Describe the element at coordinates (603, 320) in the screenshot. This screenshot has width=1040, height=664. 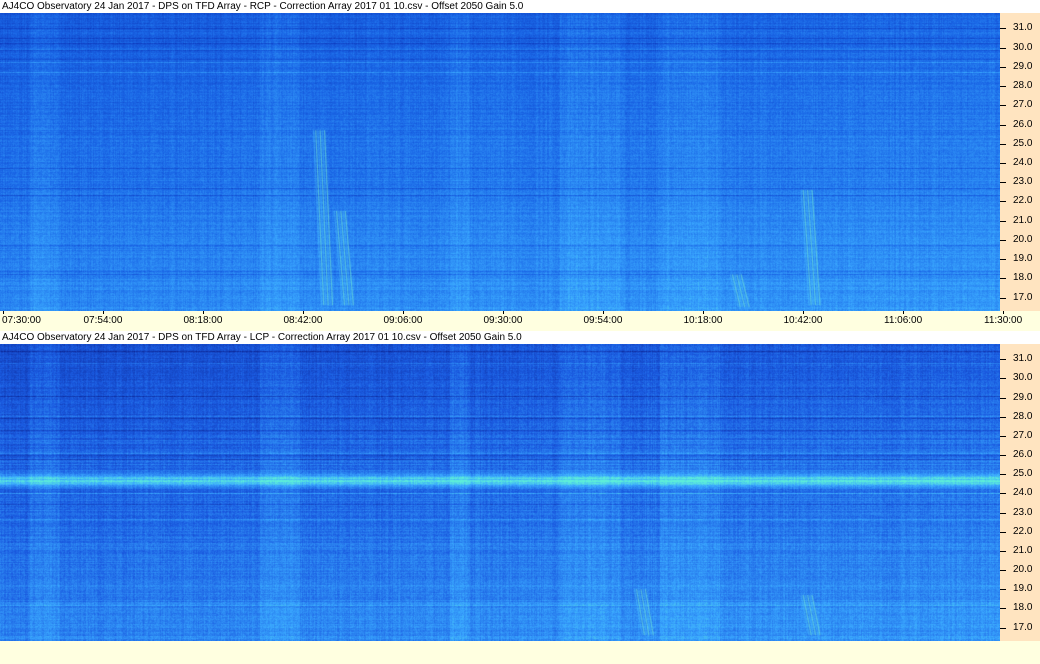
I see `x-tick-label: 09:54:00` at that location.